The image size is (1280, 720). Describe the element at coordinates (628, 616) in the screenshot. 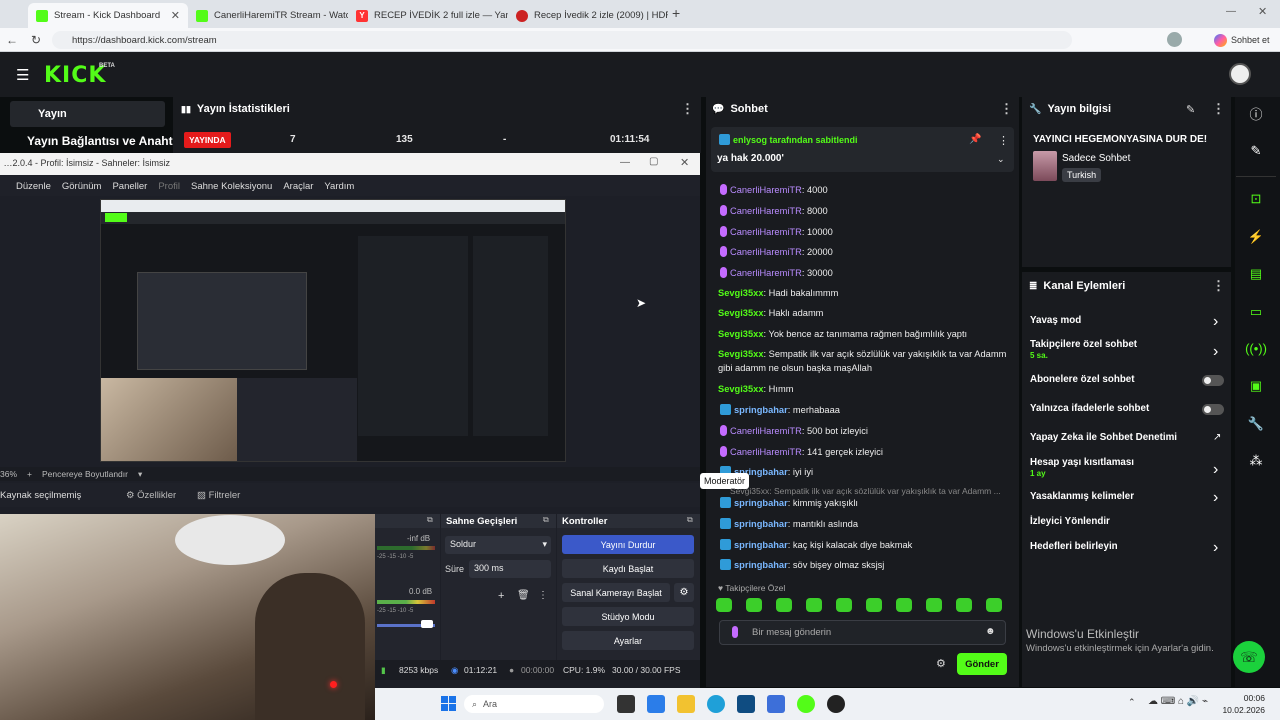

I see `studio-mode-button: Stüdyo Modu` at that location.